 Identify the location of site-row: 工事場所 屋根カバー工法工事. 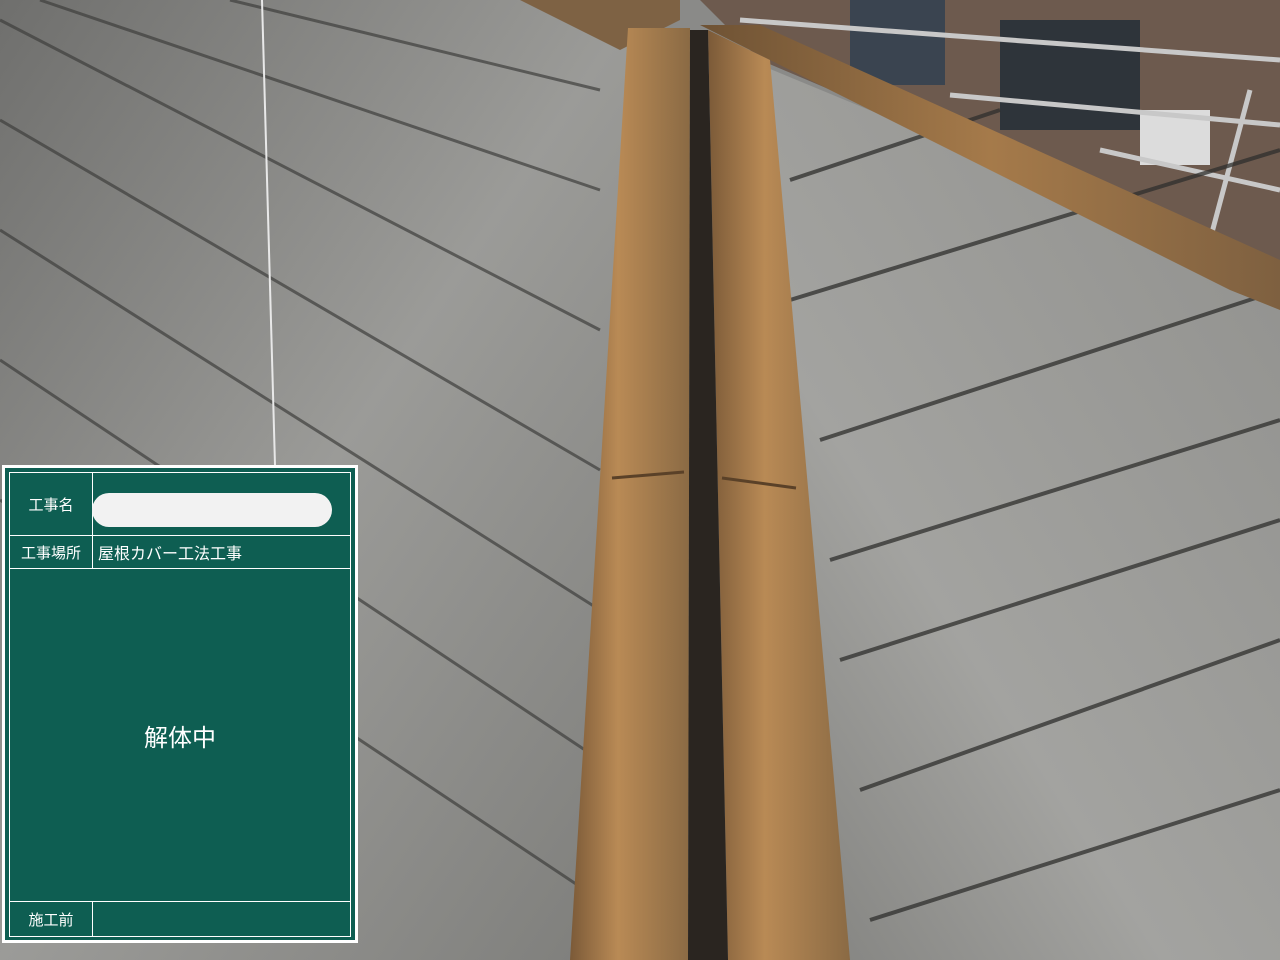
(180, 552).